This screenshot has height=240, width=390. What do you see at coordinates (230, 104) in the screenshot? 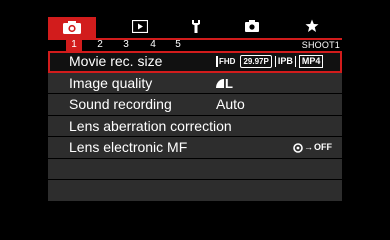
I see `sound-recording-value: Auto` at bounding box center [230, 104].